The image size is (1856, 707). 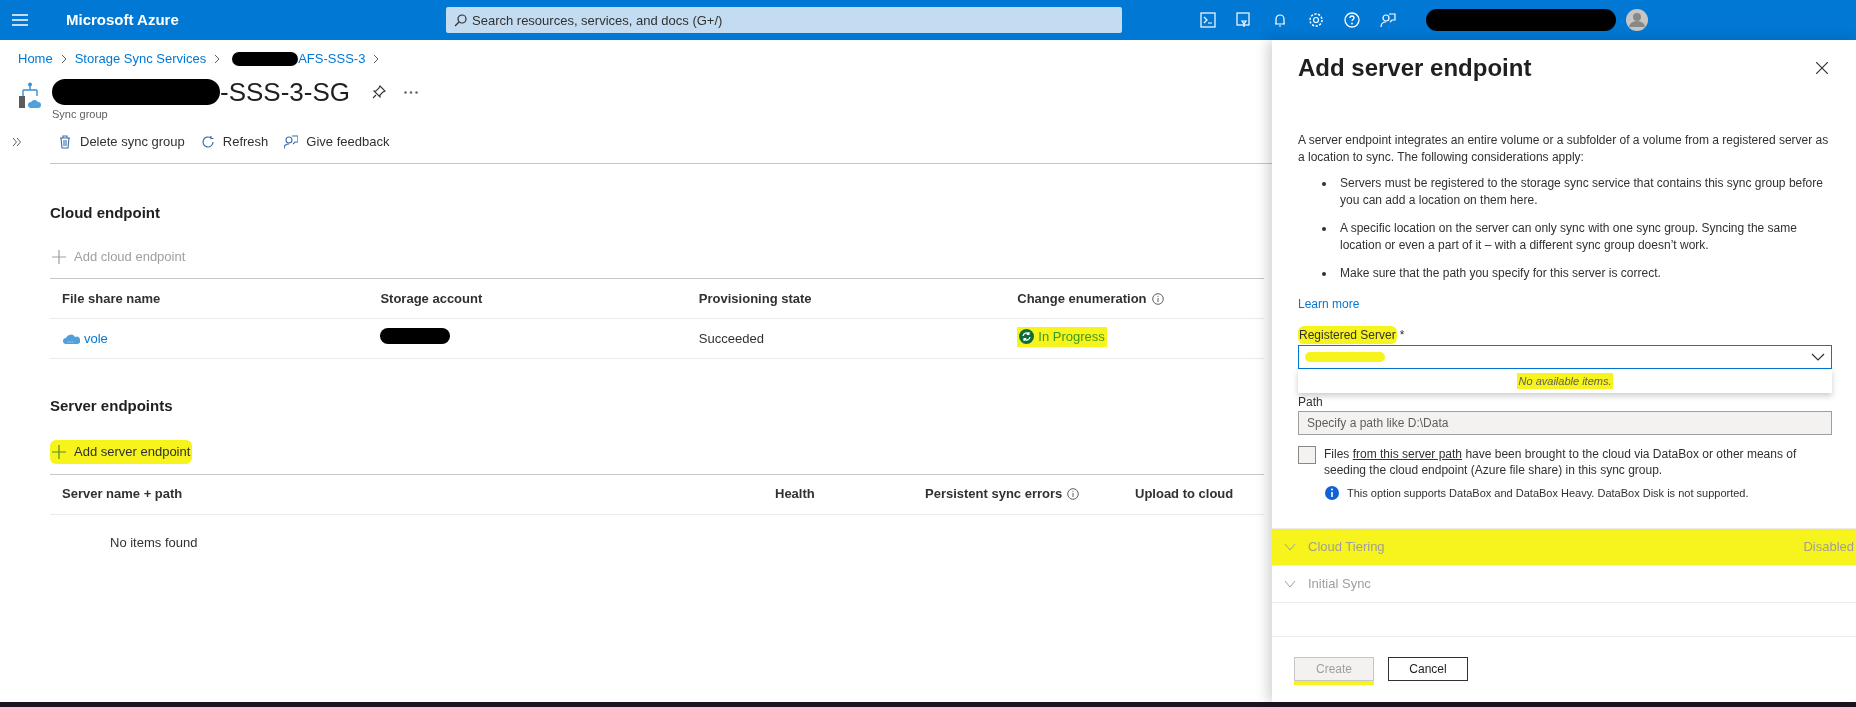 I want to click on menu-icon, so click(x=20, y=20).